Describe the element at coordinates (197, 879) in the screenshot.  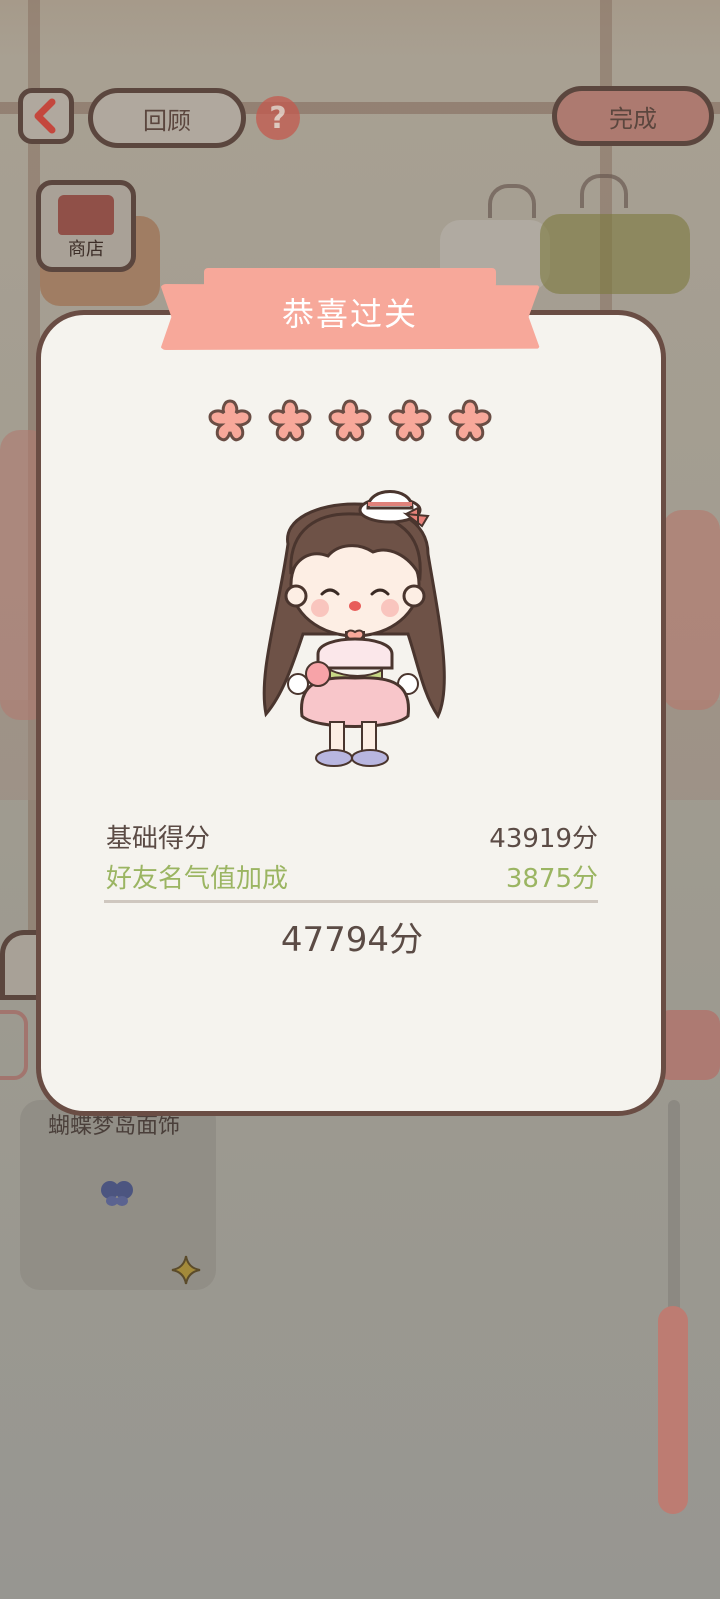
I see `friend-bonus-label: 好友名气值加成` at that location.